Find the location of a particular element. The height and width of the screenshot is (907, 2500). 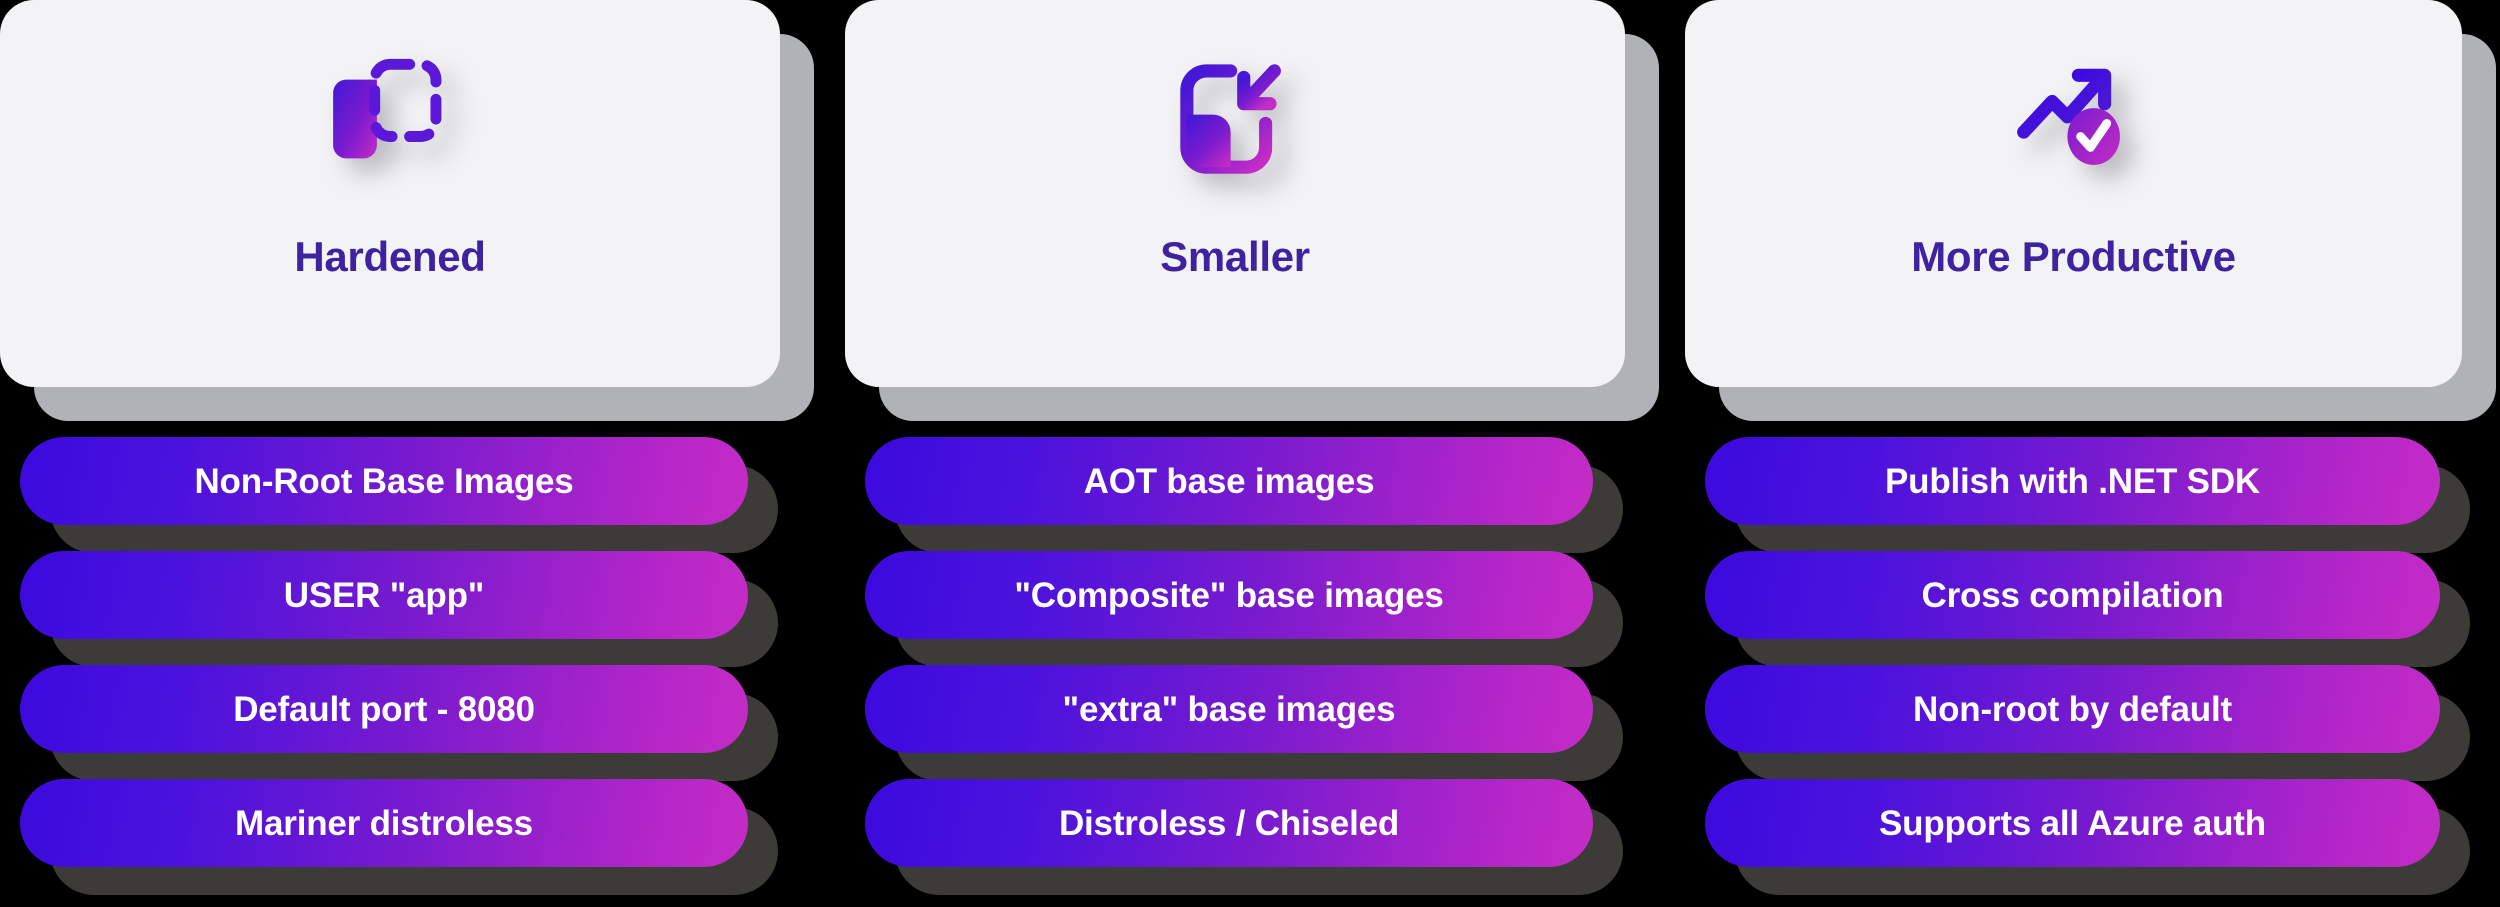

pill-item: "extra" base images is located at coordinates (1244, 723).